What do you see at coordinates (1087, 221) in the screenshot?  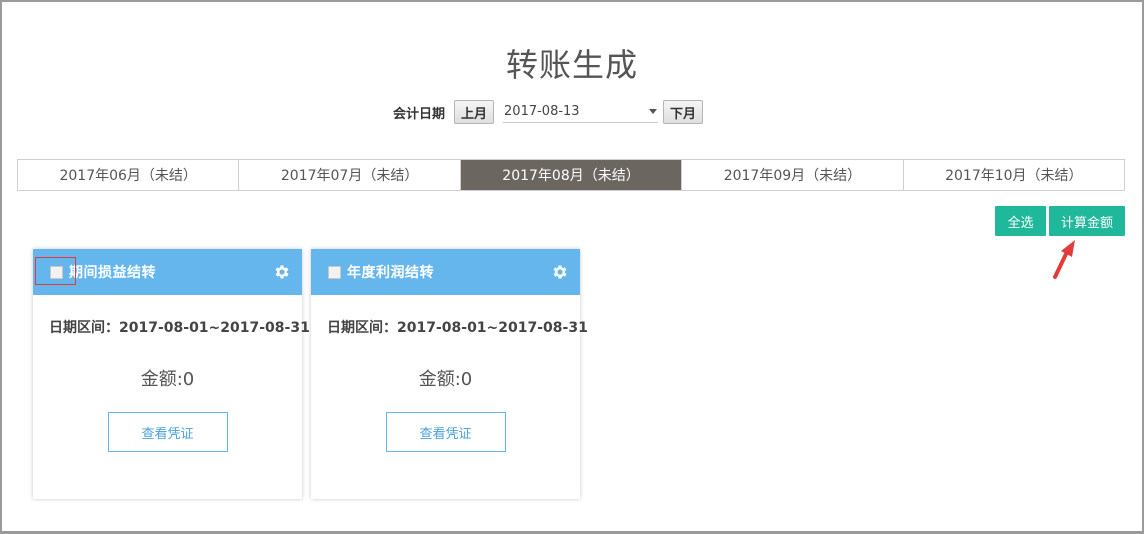 I see `calculate-amount-button: 计算金额` at bounding box center [1087, 221].